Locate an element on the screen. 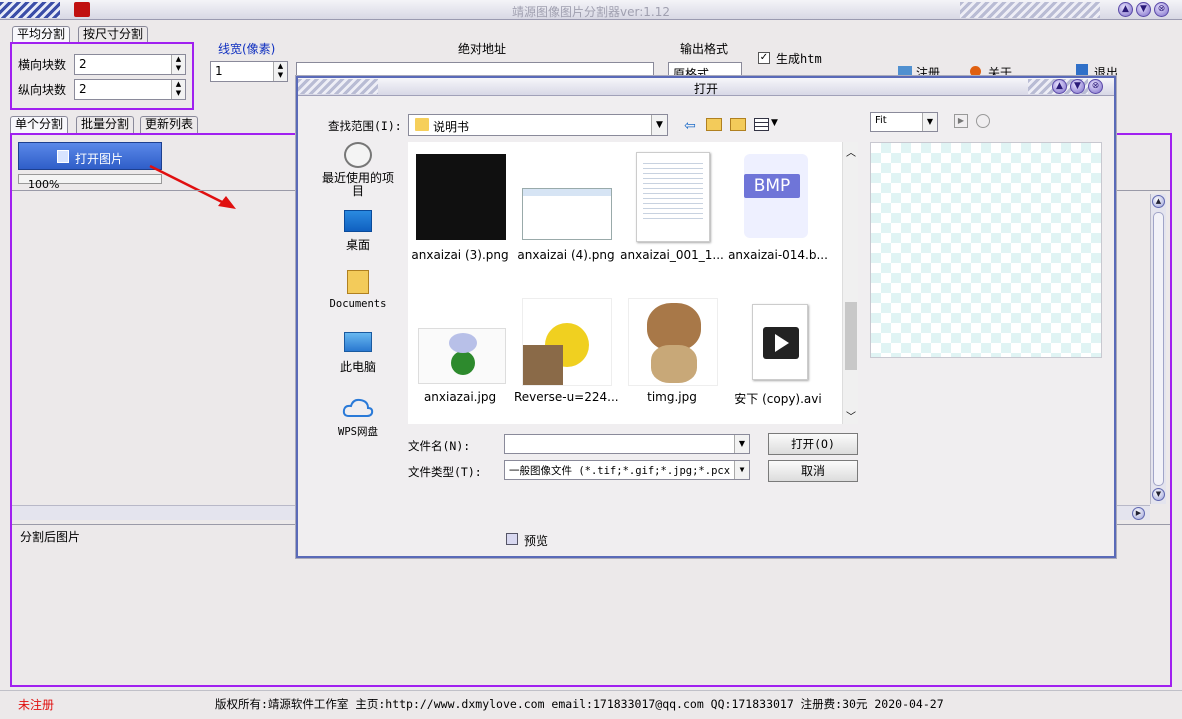 The image size is (1182, 719). file-item: anxaizai (4).png is located at coordinates (566, 217).